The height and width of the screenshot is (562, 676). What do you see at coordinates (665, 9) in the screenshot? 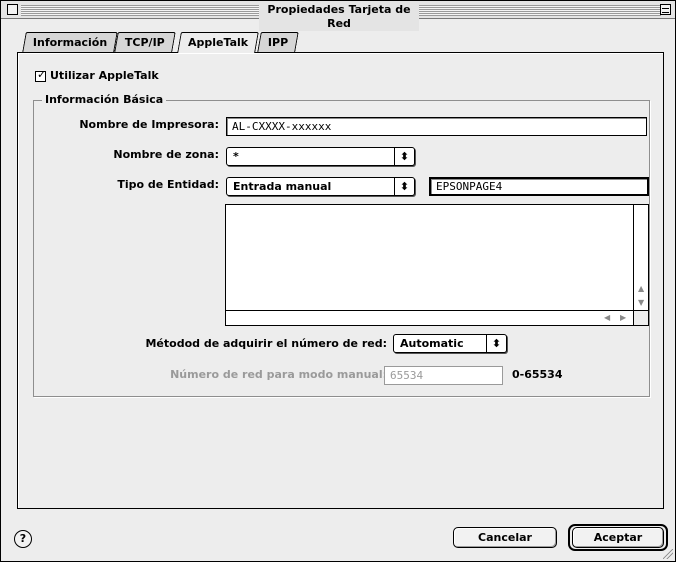
I see `collapse-box-icon` at bounding box center [665, 9].